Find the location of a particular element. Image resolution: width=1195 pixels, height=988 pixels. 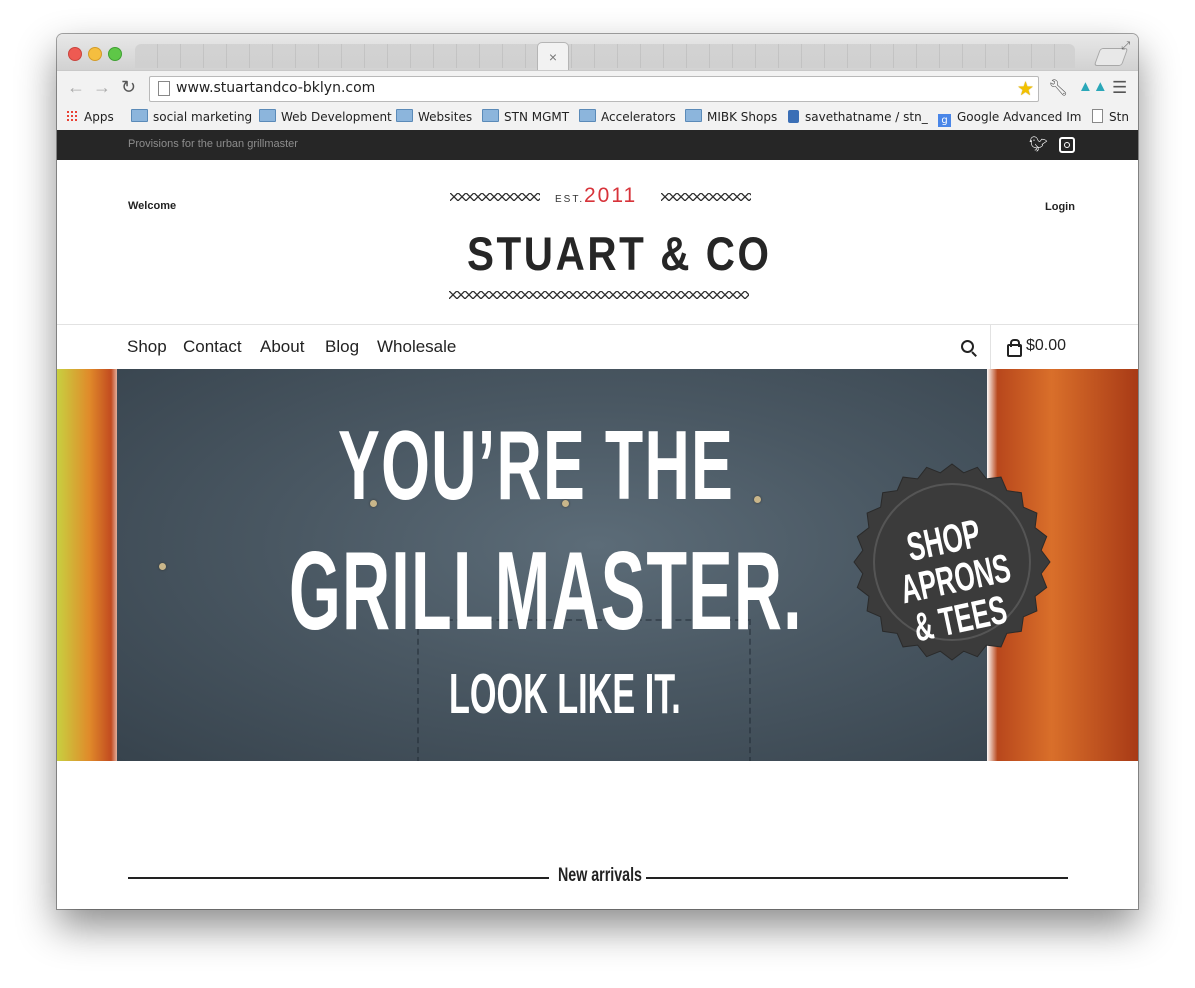

nav-about: About is located at coordinates (282, 347).